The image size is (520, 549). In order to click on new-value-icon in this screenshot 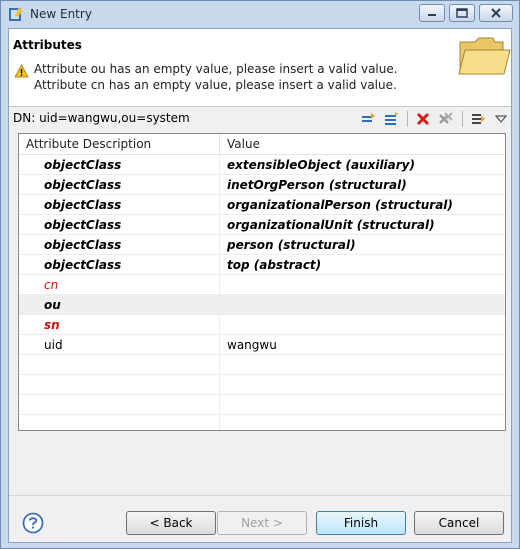, I will do `click(368, 117)`.